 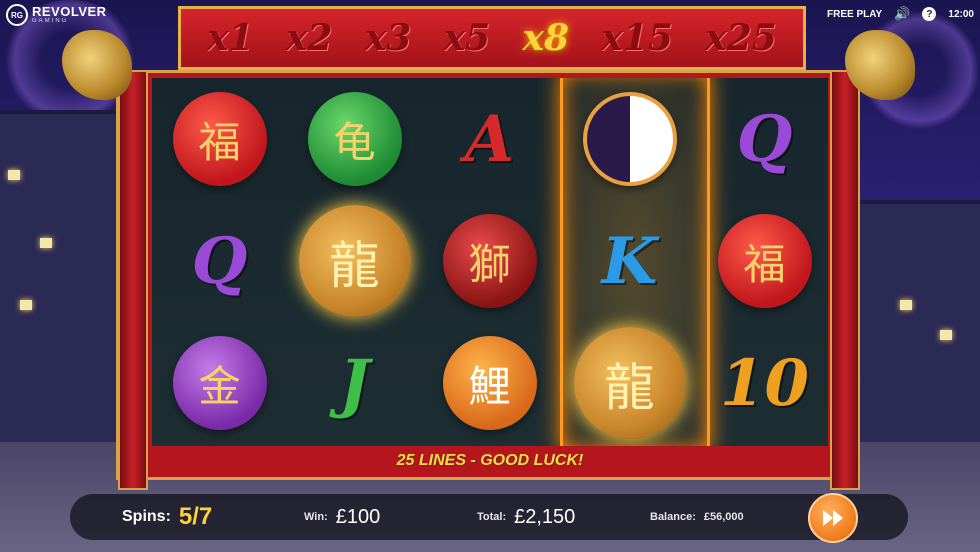 I want to click on multiplier-x25: x25, so click(x=741, y=38).